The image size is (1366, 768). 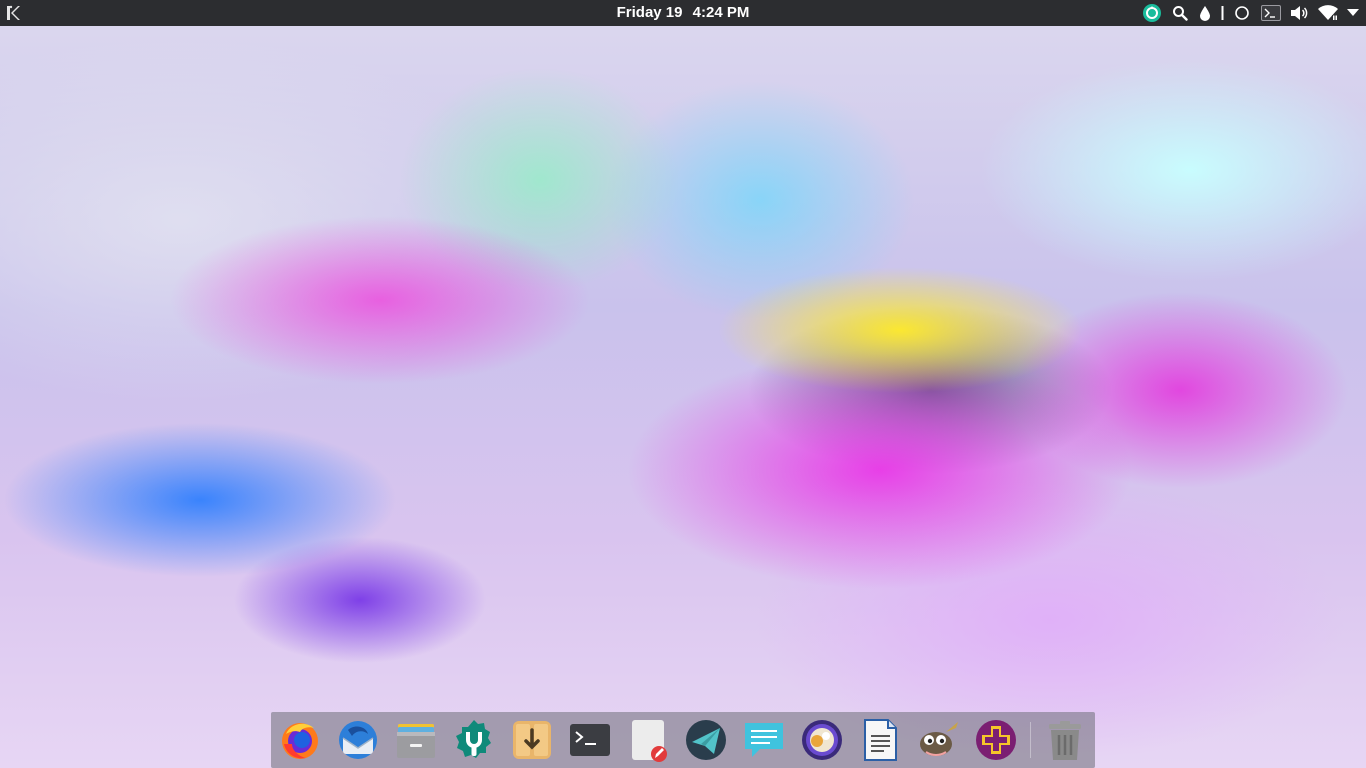 I want to click on dock-app-writer, so click(x=880, y=740).